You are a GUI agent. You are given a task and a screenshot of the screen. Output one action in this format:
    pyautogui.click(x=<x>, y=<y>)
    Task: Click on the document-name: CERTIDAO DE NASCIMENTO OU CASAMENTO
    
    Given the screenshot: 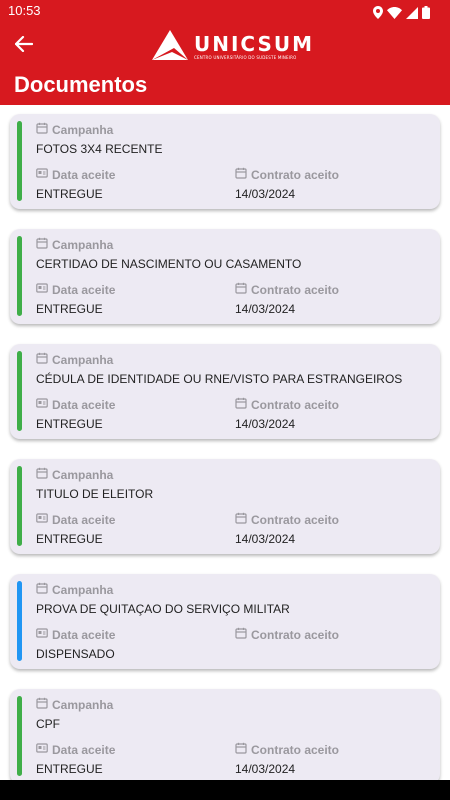 What is the action you would take?
    pyautogui.click(x=169, y=264)
    